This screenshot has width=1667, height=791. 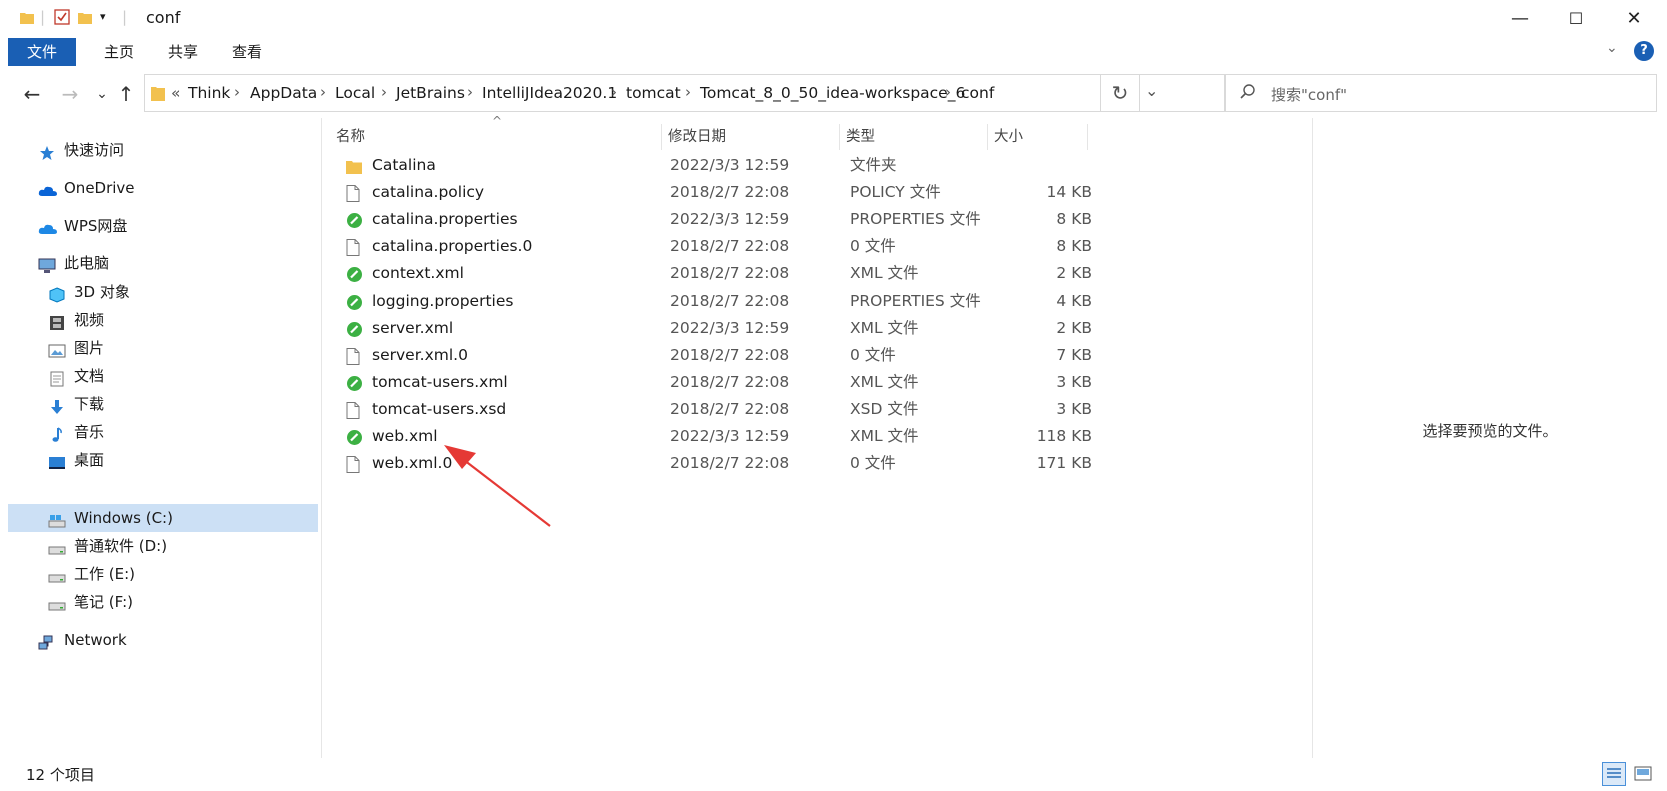 I want to click on file-name: tomcat-users.xml, so click(x=440, y=381).